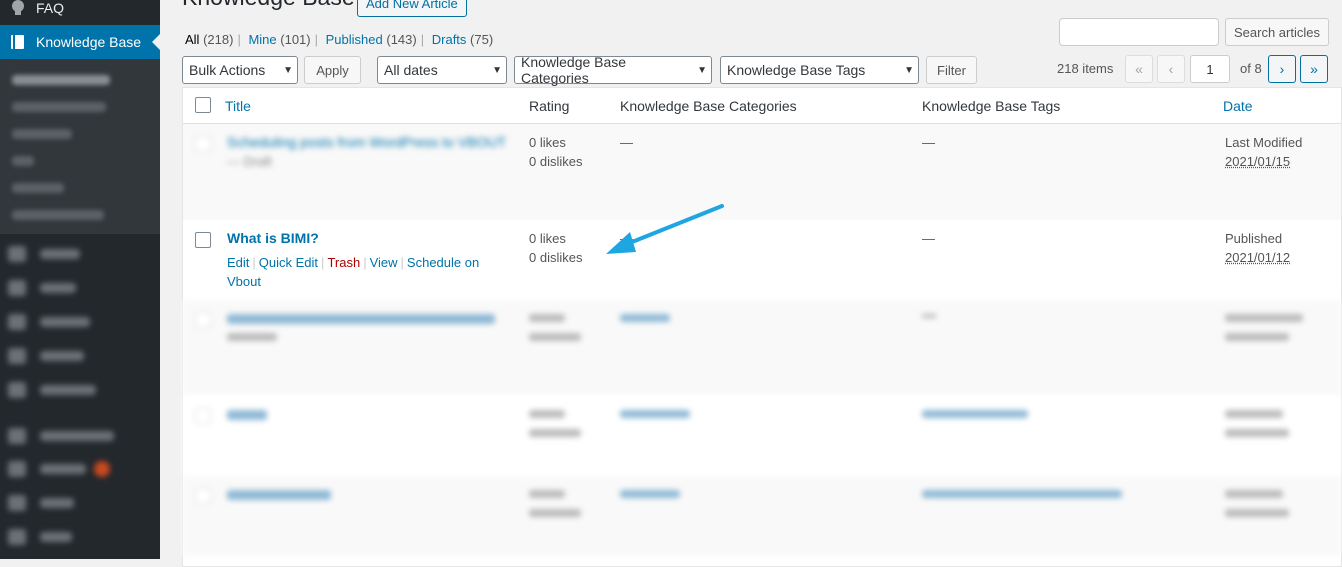  I want to click on filter-mine-link: Mine (101), so click(279, 39).